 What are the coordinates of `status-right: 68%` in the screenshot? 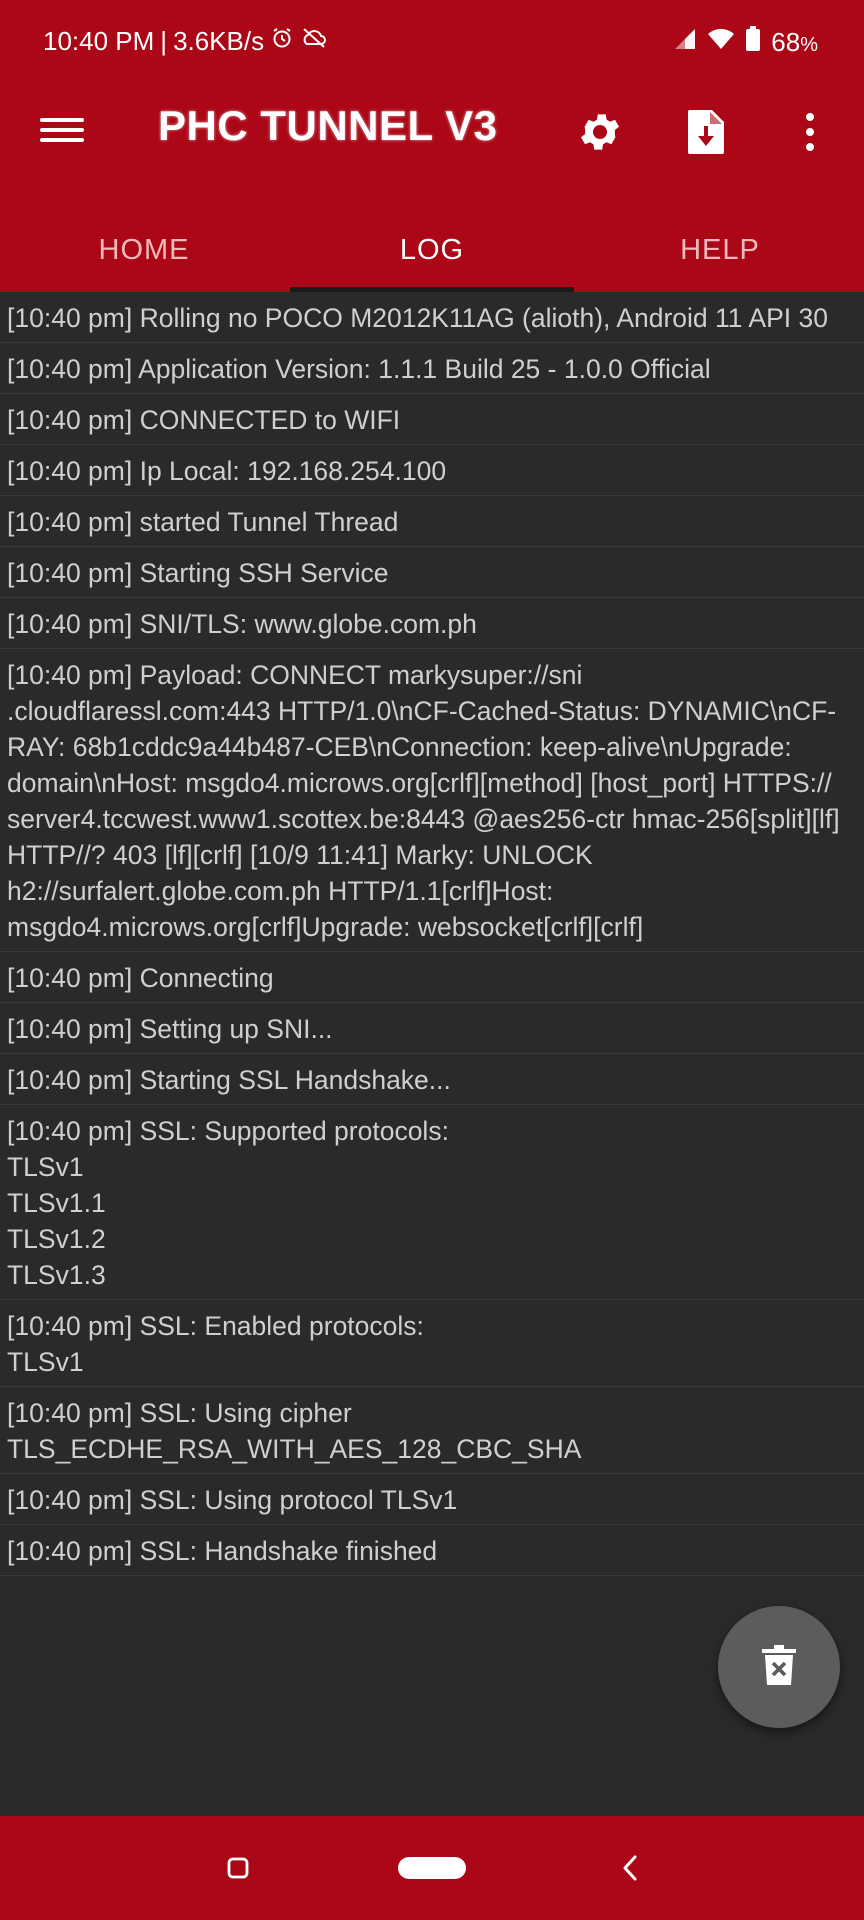 It's located at (745, 42).